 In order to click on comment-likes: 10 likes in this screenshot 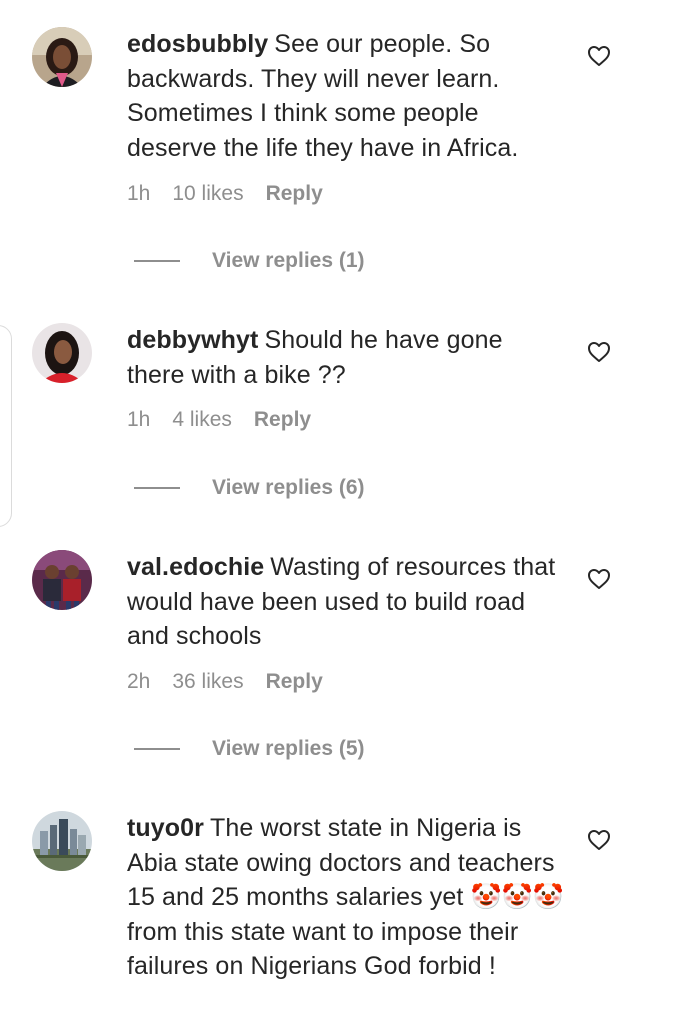, I will do `click(207, 194)`.